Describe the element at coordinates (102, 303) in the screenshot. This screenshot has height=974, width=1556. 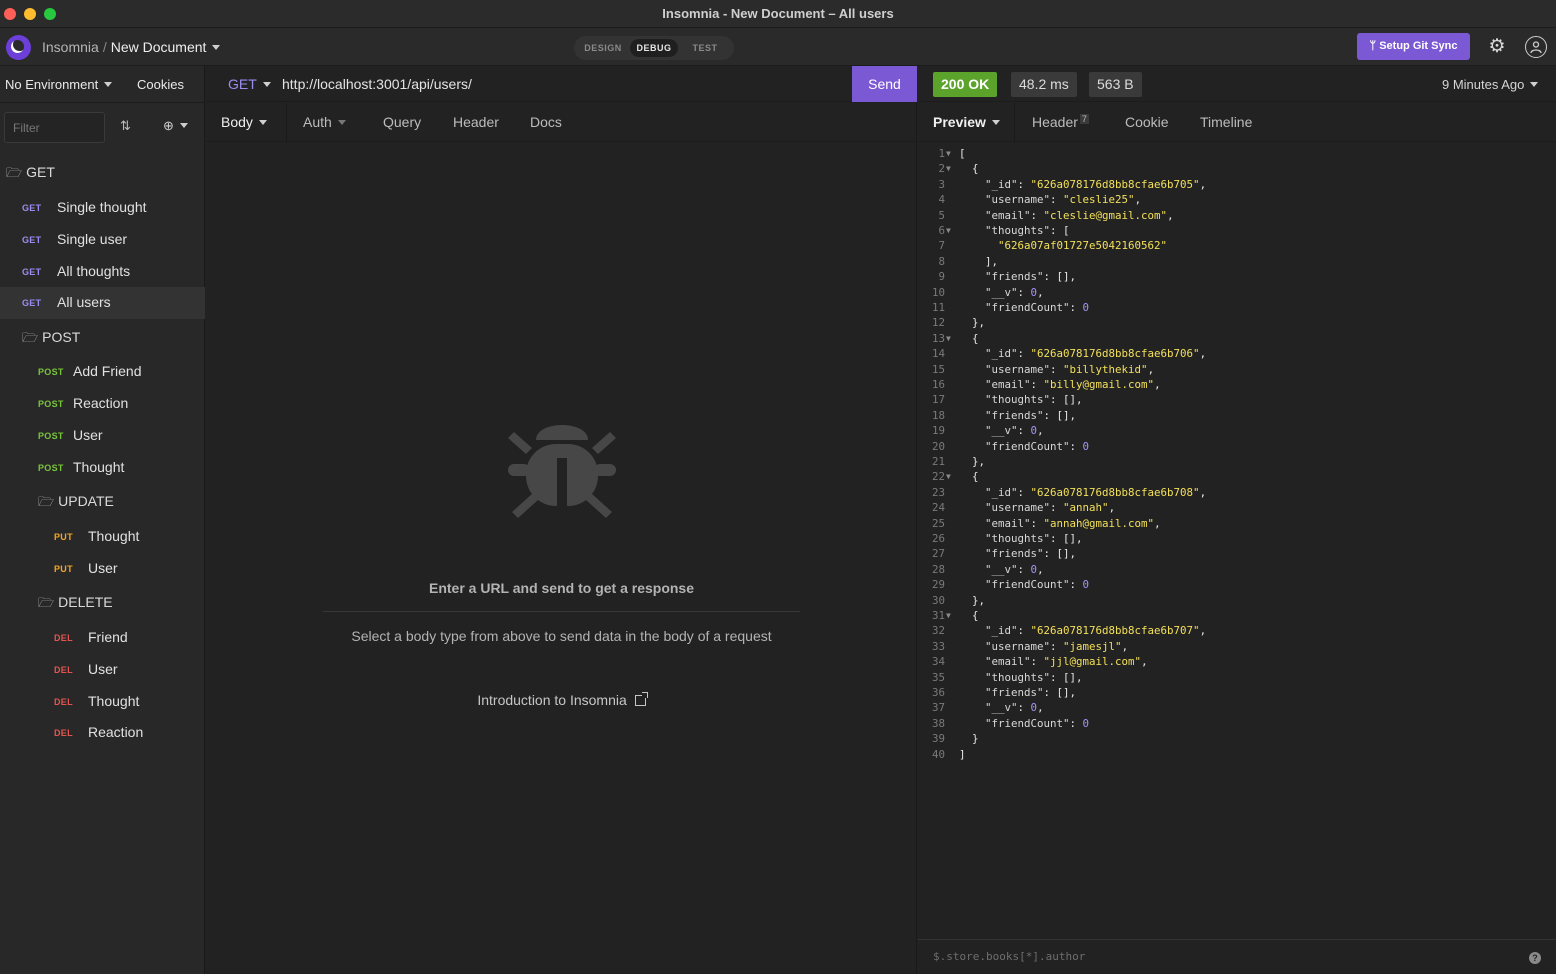
I see `sidebar-request-all-users: GET All users` at that location.